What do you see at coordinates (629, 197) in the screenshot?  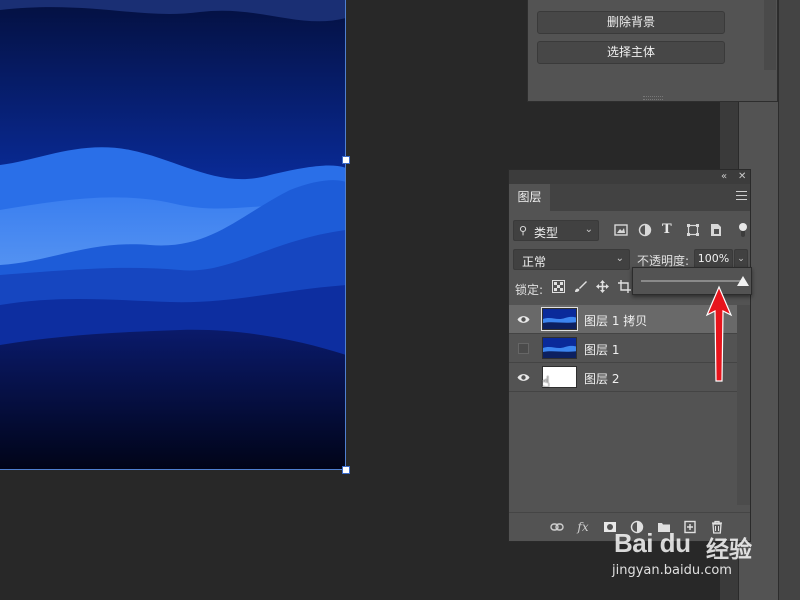 I see `panel-tabbar: 图层` at bounding box center [629, 197].